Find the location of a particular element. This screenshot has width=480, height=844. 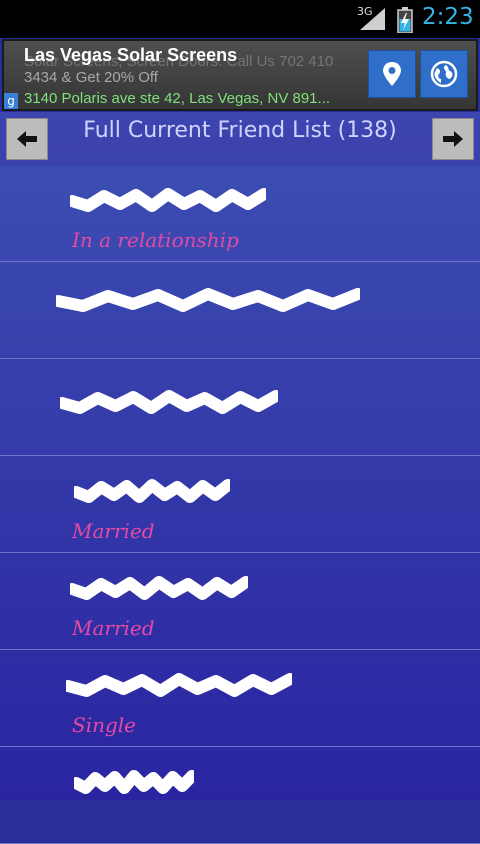

battery-charging-icon is located at coordinates (405, 20).